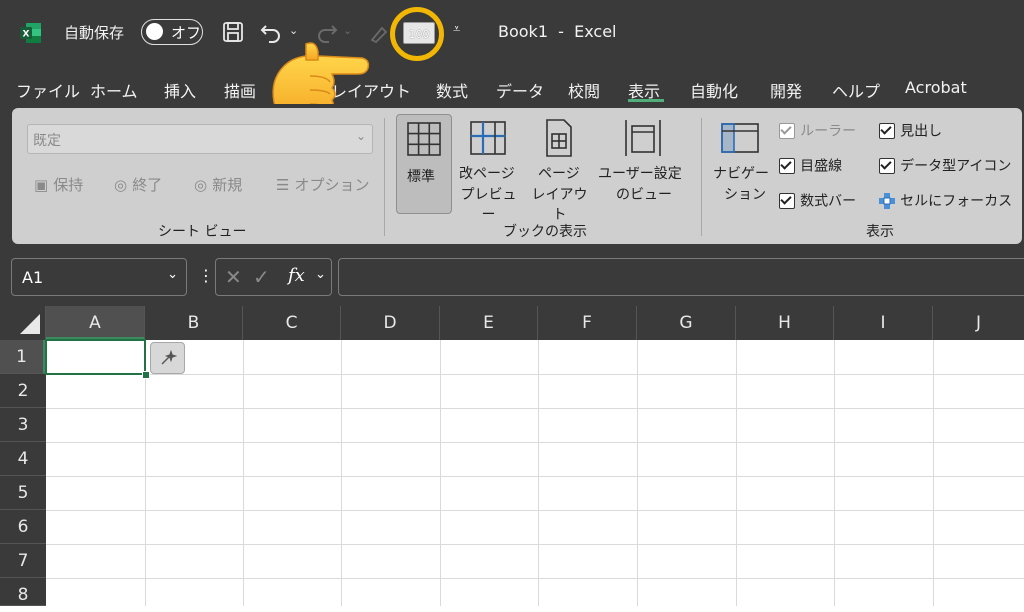 Image resolution: width=1024 pixels, height=612 pixels. What do you see at coordinates (292, 323) in the screenshot?
I see `column-header-c: C` at bounding box center [292, 323].